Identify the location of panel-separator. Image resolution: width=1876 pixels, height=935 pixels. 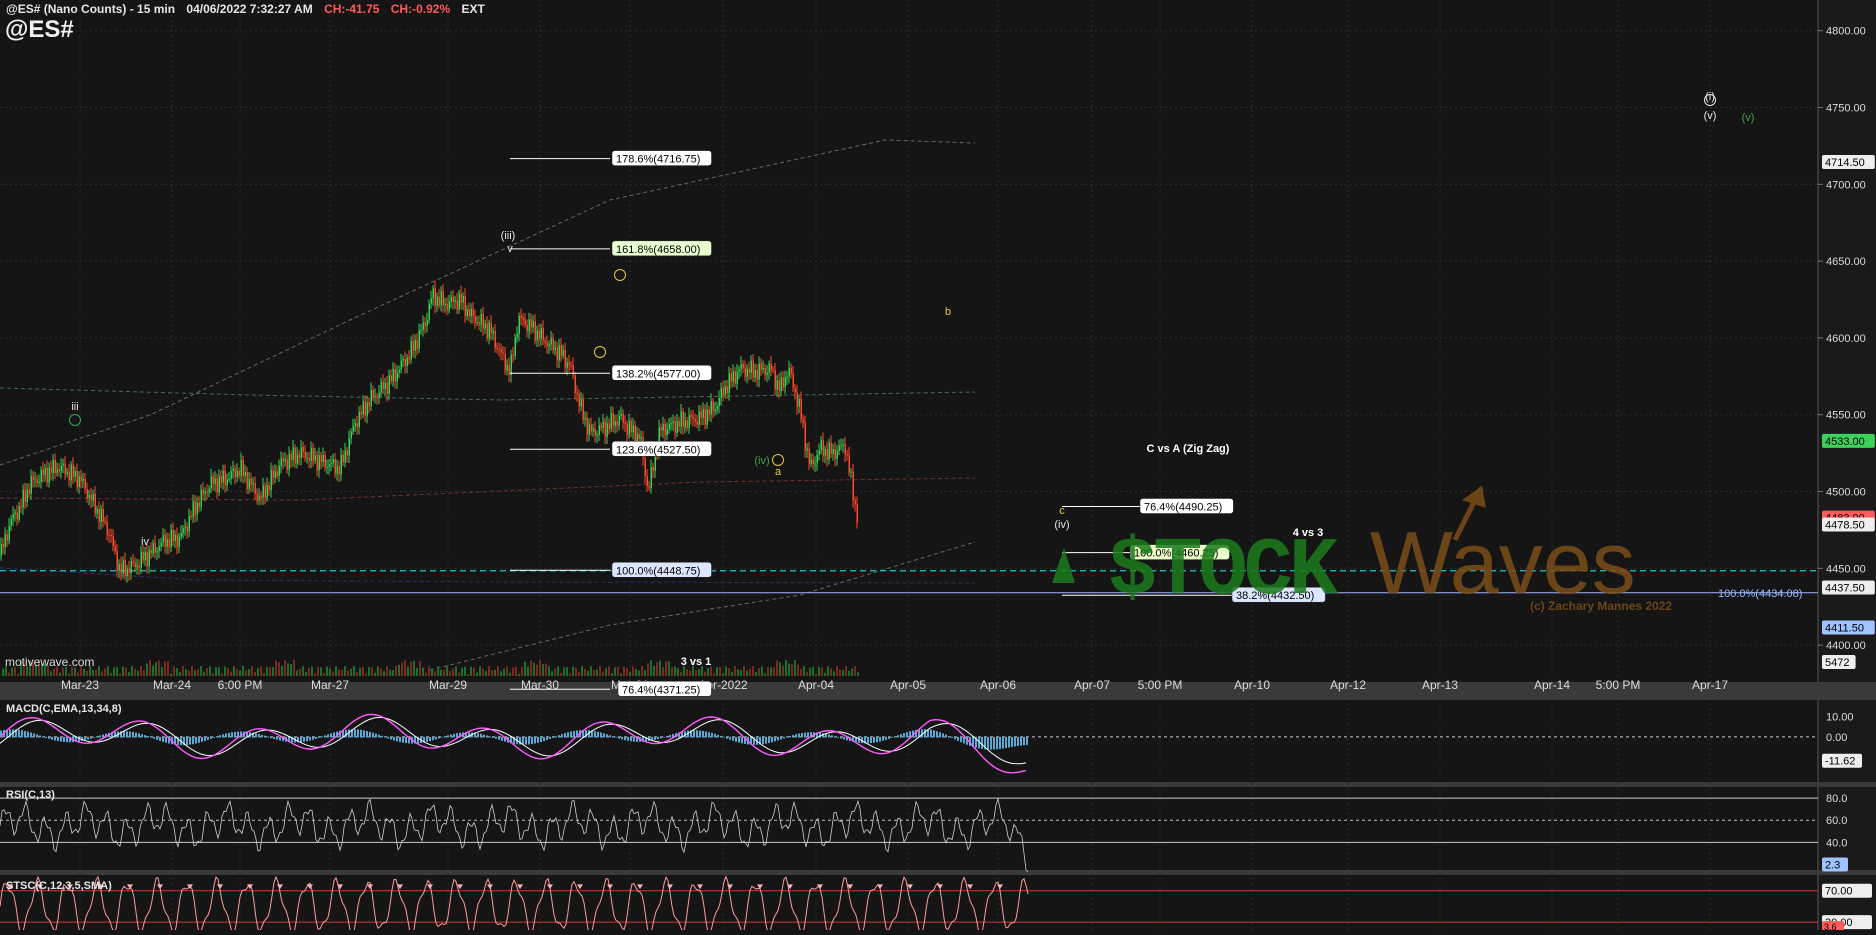
(938, 691).